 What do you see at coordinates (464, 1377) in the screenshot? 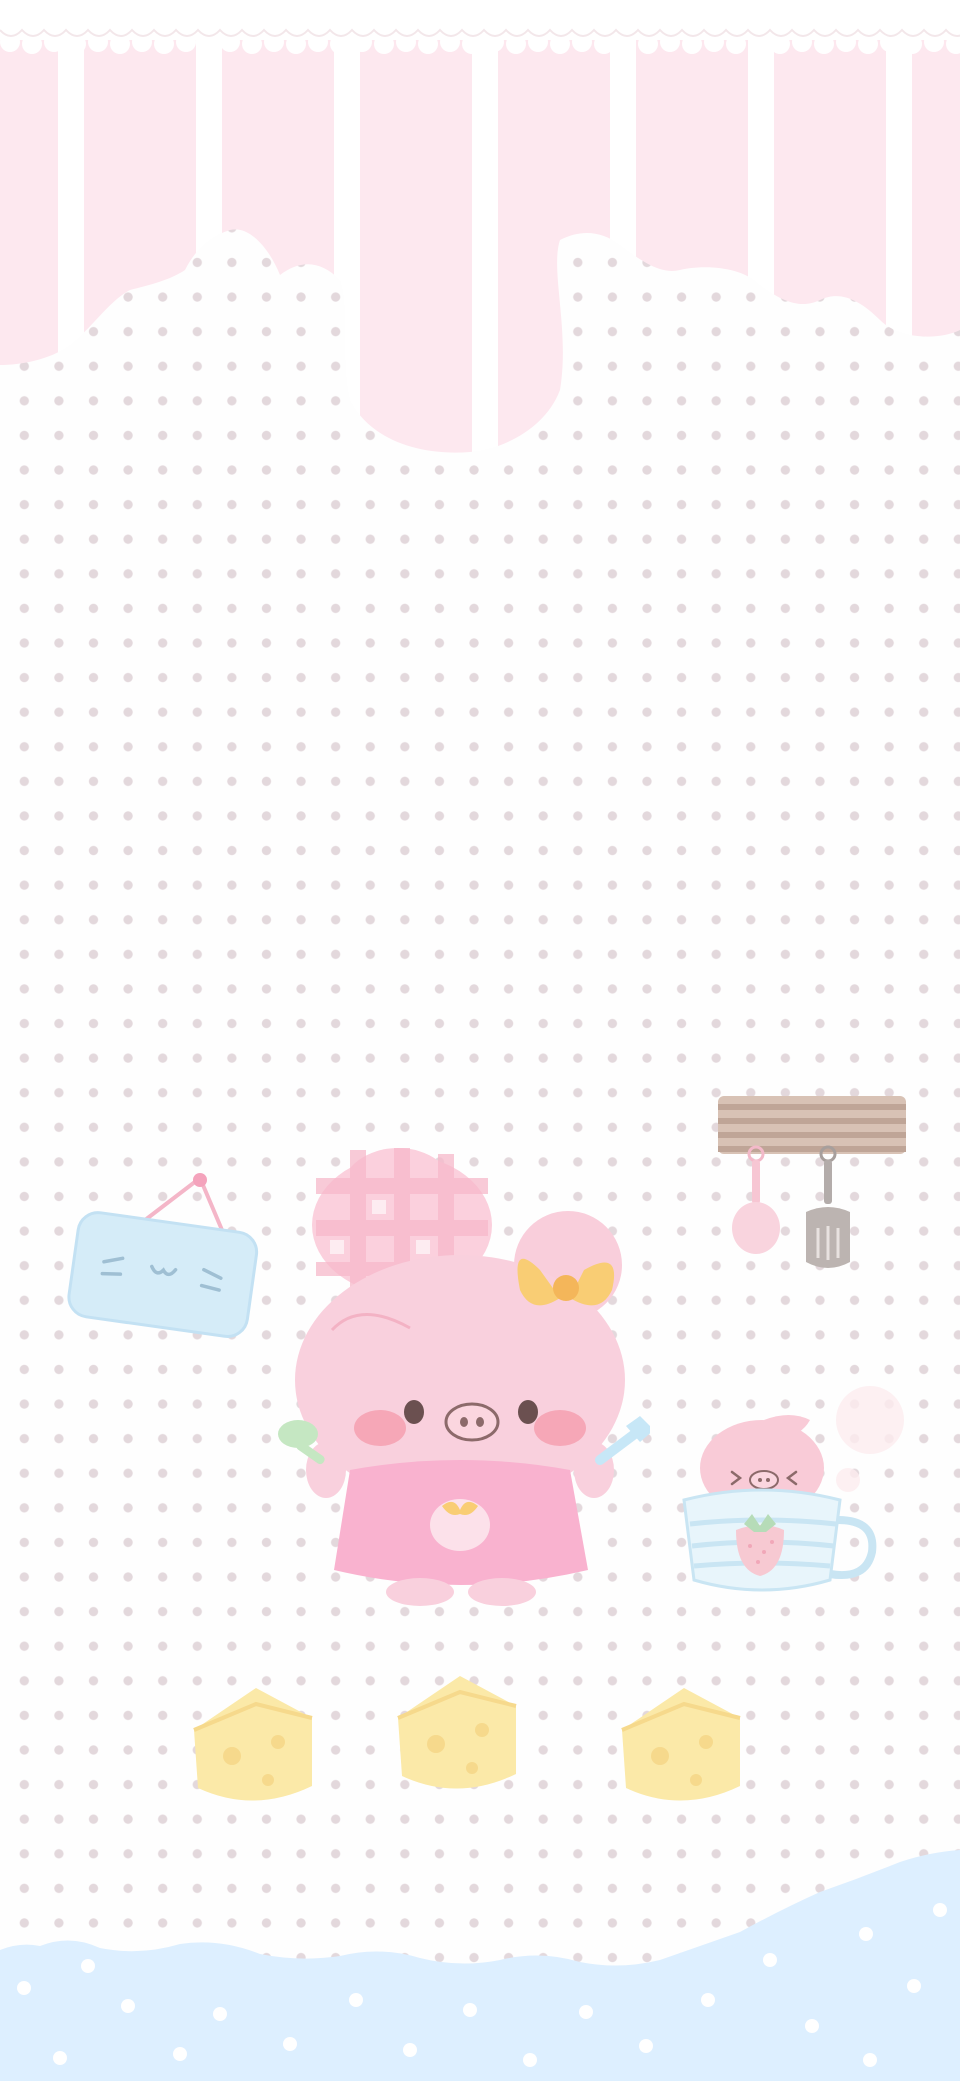
I see `pig-chef-icon` at bounding box center [464, 1377].